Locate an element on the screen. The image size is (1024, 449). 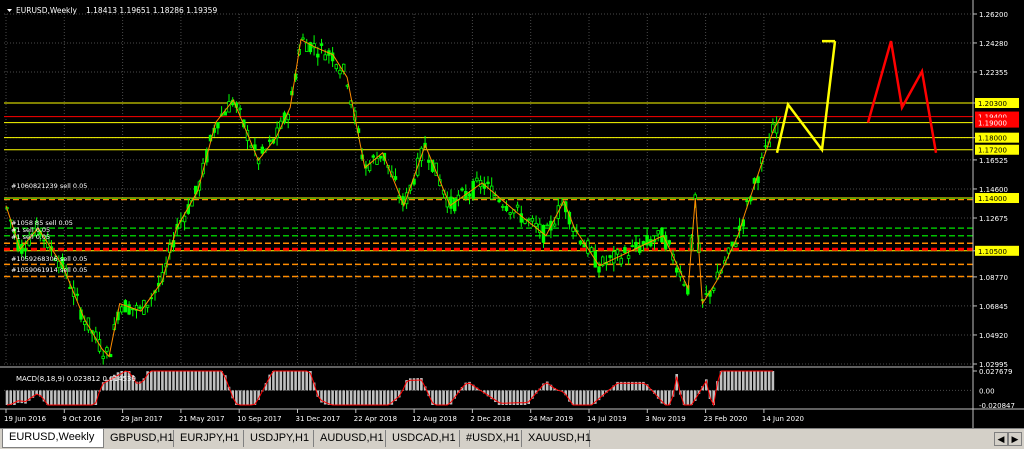
time-label: 22 Apr 2018 is located at coordinates (375, 419).